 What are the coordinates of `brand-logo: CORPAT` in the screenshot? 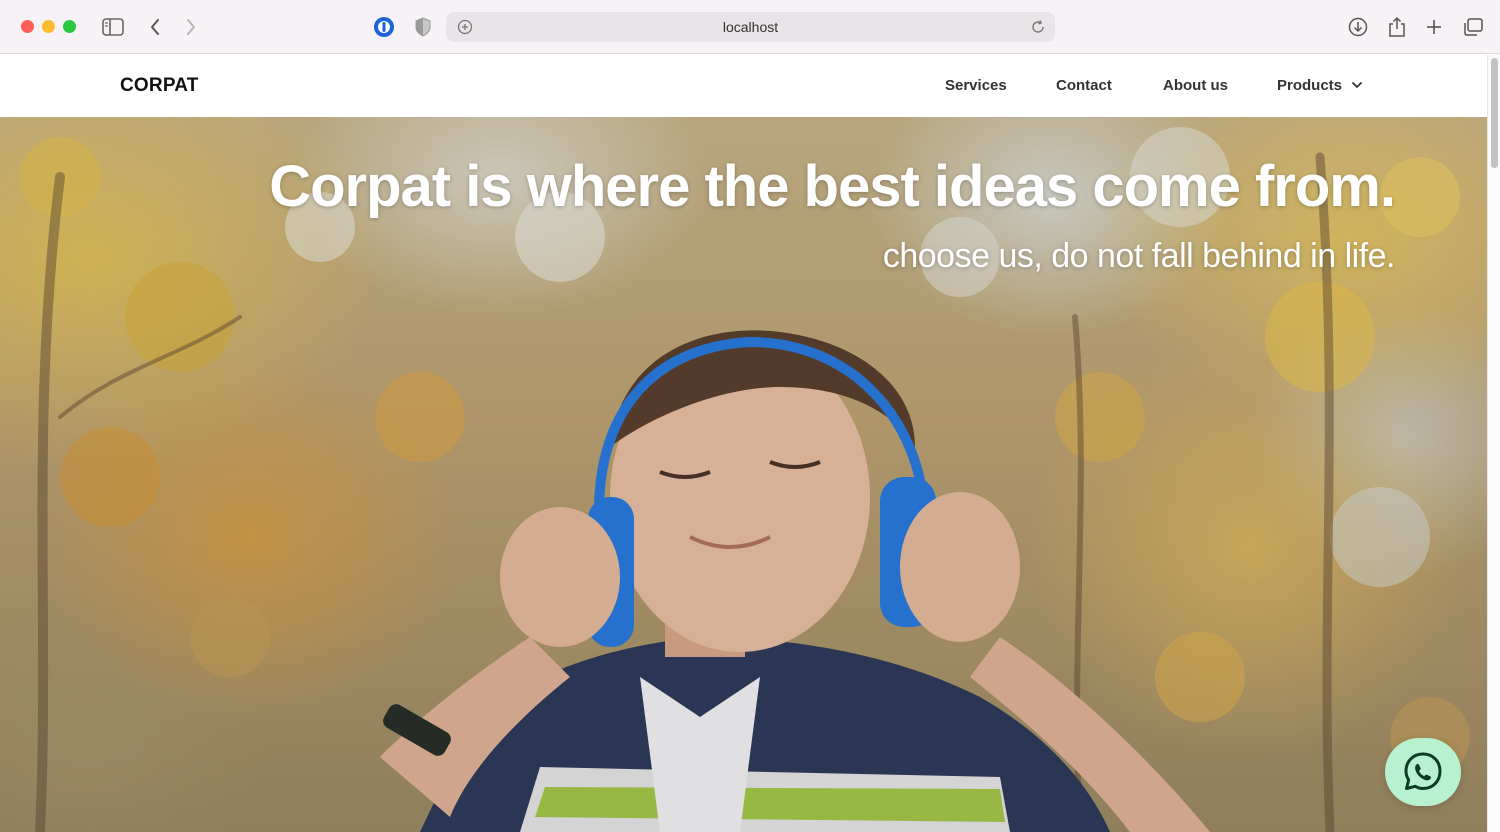 It's located at (159, 86).